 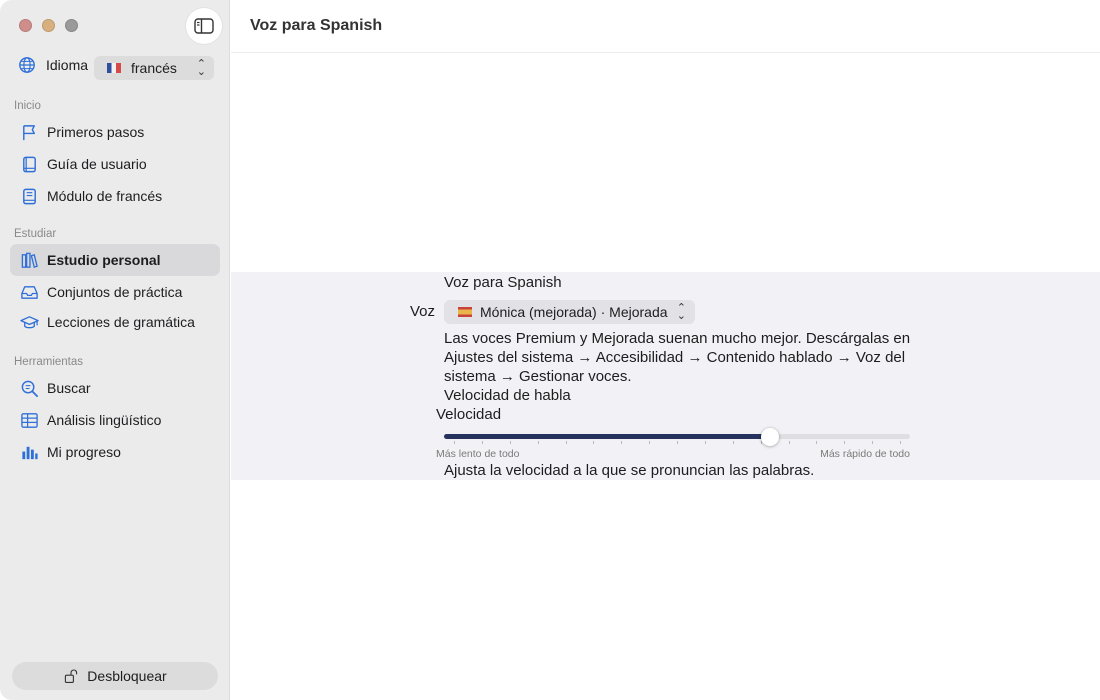 I want to click on language-select-value: francés, so click(x=154, y=68).